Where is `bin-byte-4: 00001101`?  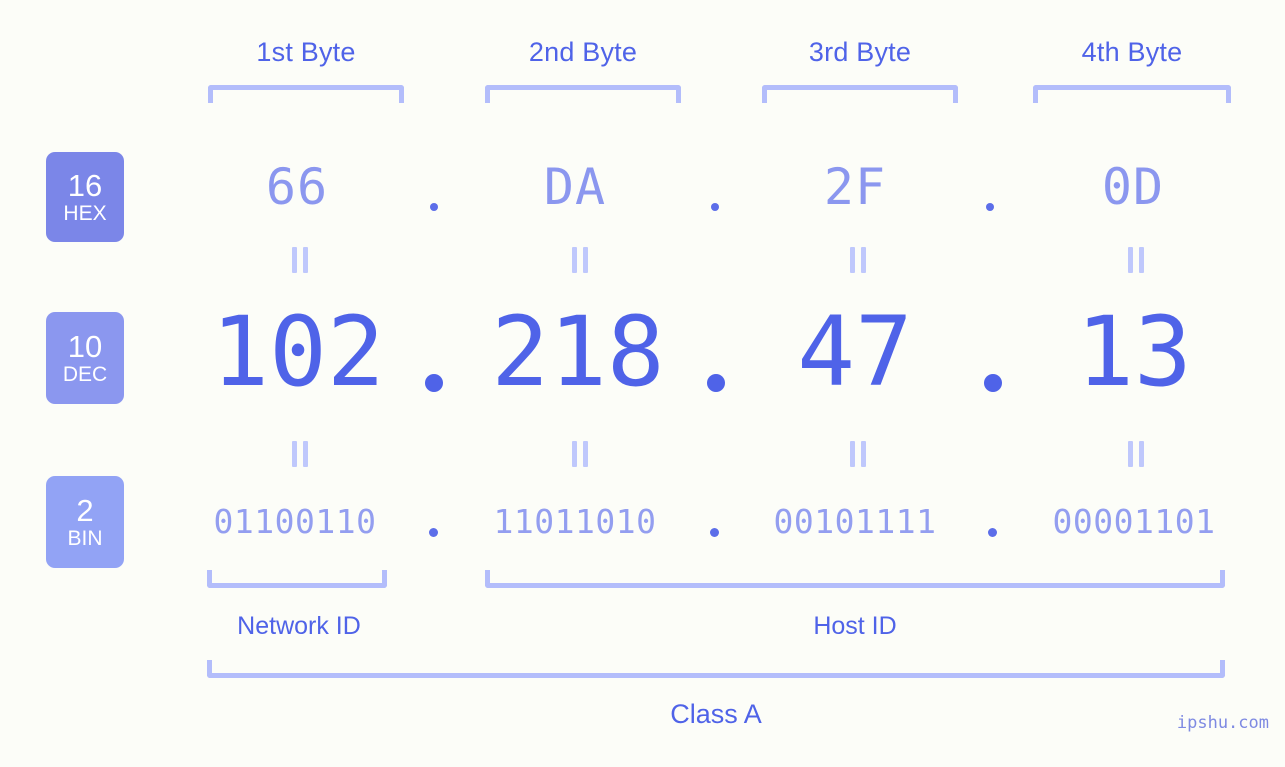
bin-byte-4: 00001101 is located at coordinates (1134, 521).